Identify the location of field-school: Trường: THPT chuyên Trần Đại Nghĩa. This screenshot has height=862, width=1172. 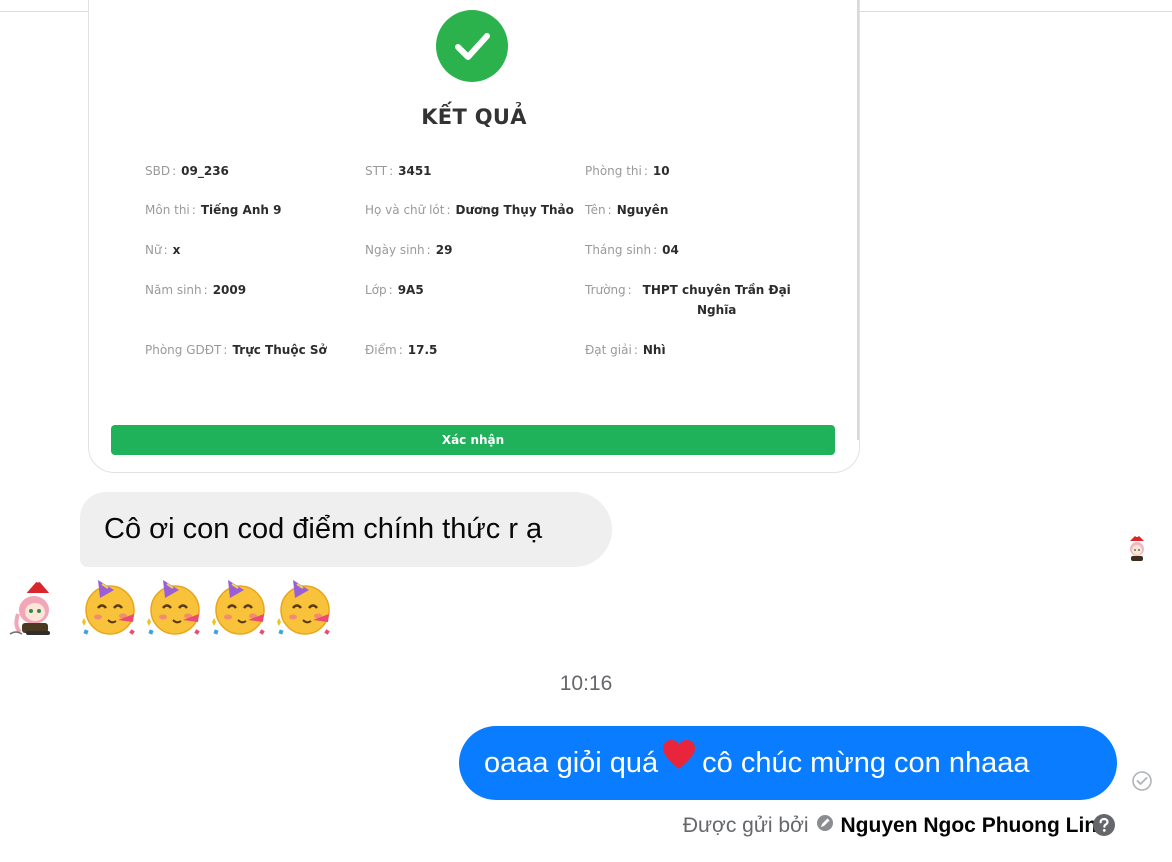
(688, 300).